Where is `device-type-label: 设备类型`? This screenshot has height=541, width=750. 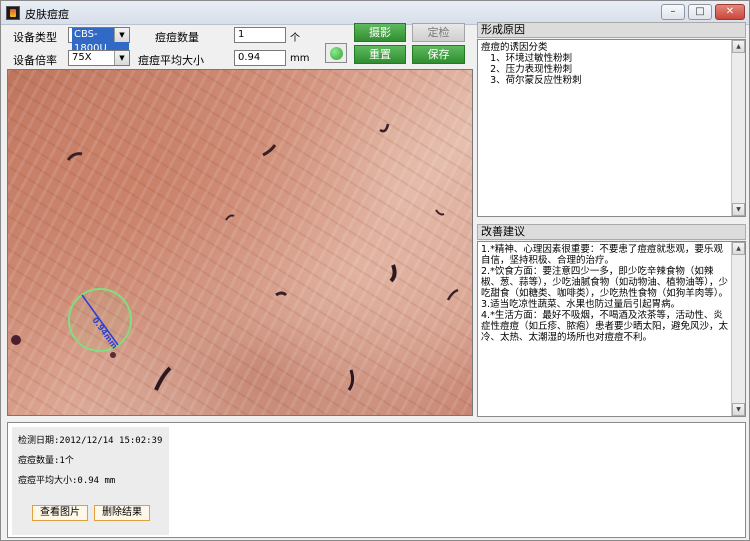 device-type-label: 设备类型 is located at coordinates (35, 37).